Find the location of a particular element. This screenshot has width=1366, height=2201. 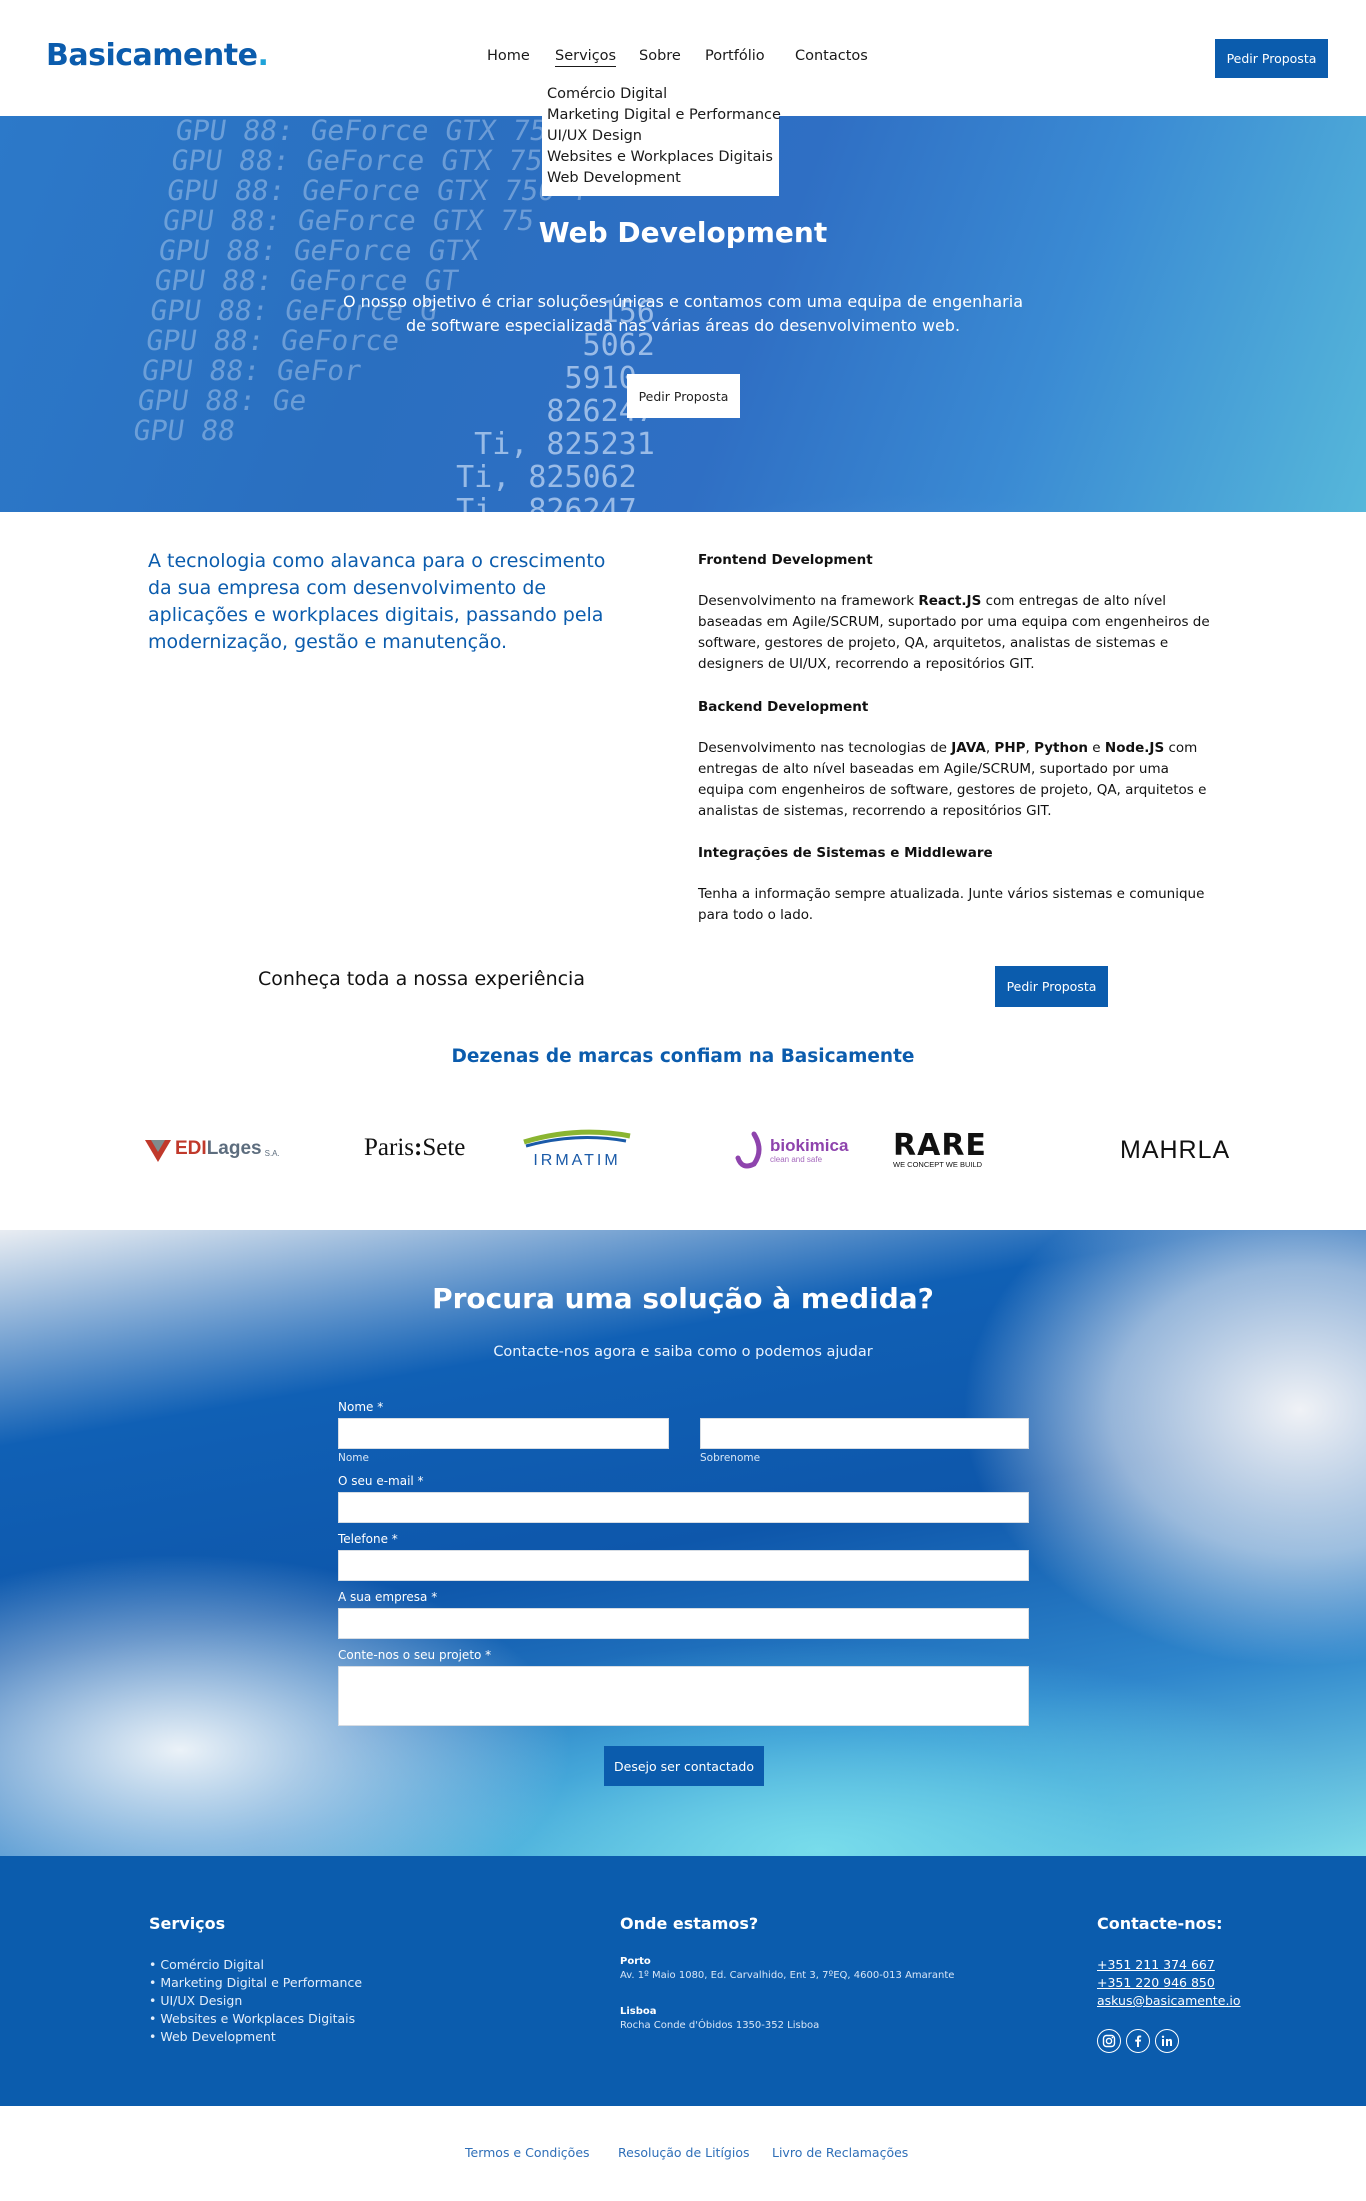

first-name-sublabel: Nome is located at coordinates (353, 1458).